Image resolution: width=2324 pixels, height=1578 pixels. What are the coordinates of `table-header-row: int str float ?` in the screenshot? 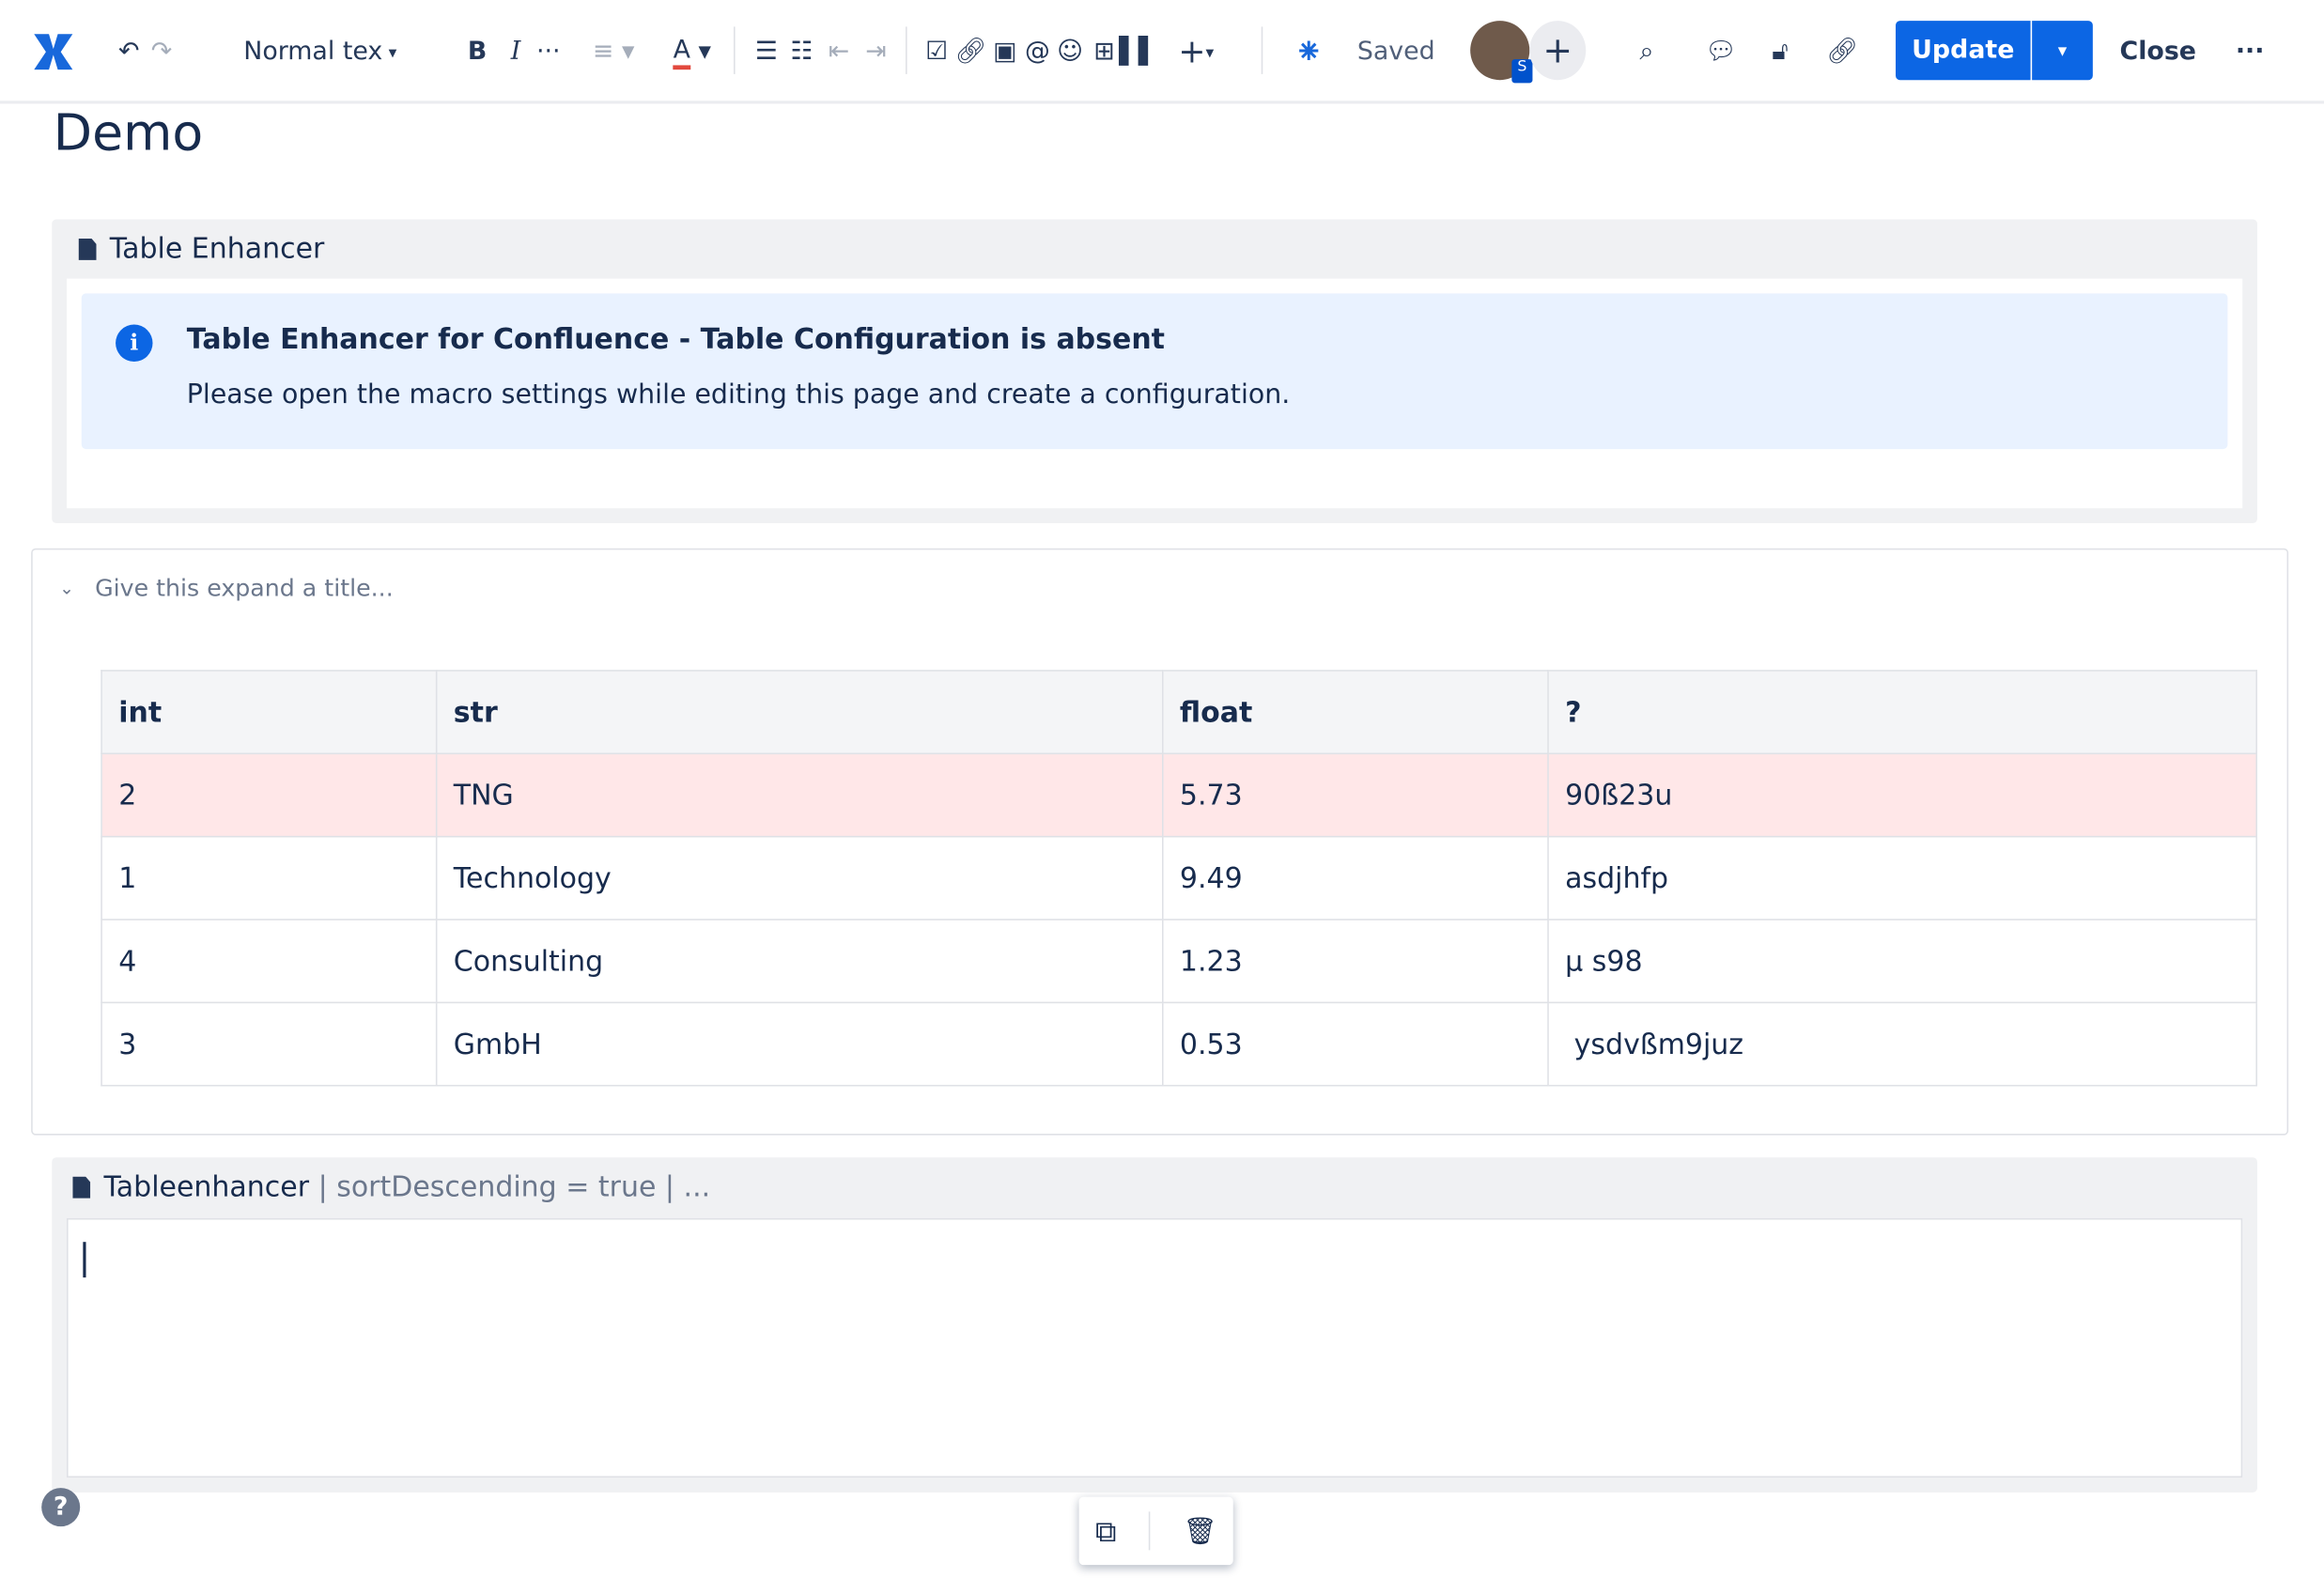 It's located at (1179, 712).